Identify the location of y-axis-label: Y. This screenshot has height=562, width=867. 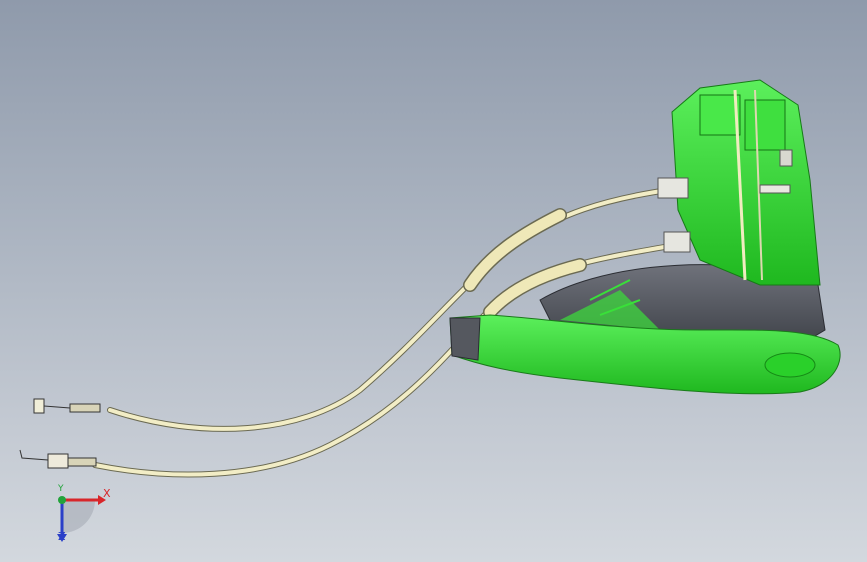
(61, 489).